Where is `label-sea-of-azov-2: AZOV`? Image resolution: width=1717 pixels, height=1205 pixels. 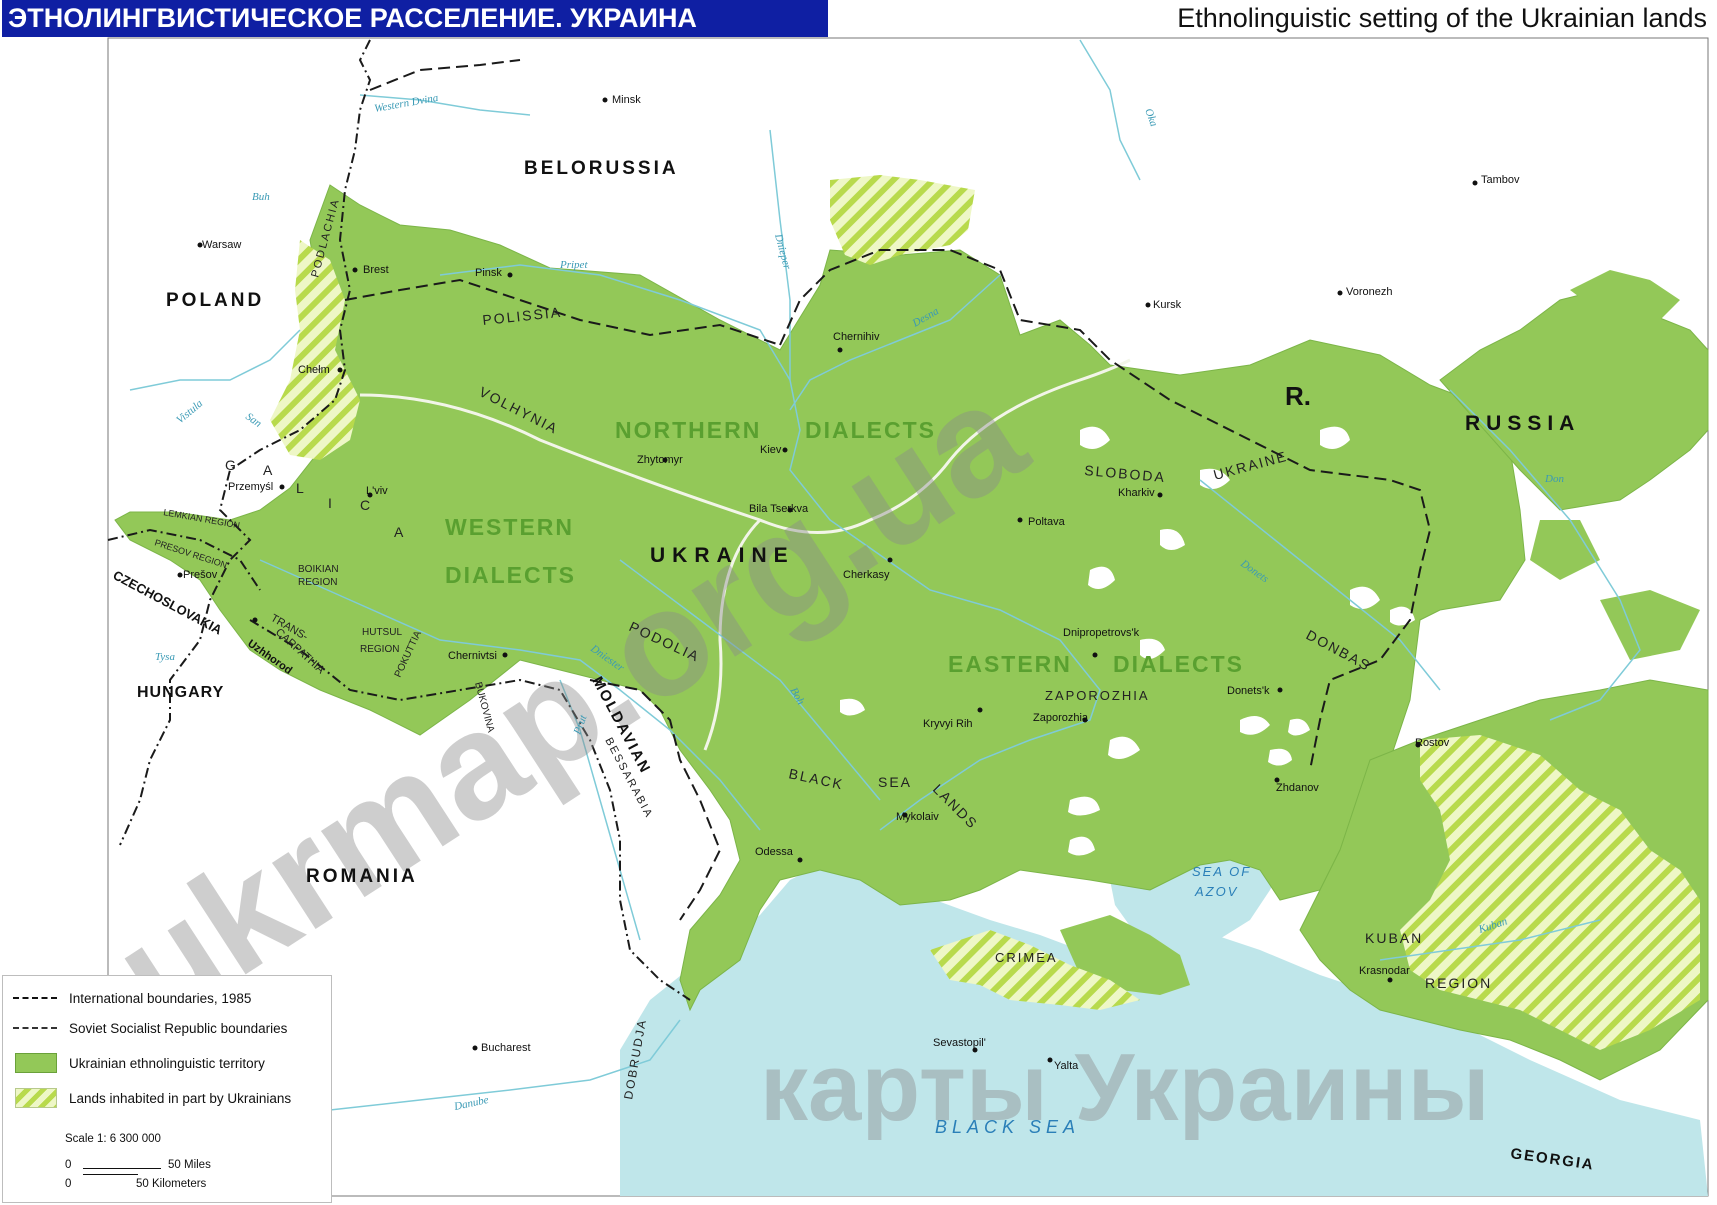
label-sea-of-azov-2: AZOV is located at coordinates (1216, 891).